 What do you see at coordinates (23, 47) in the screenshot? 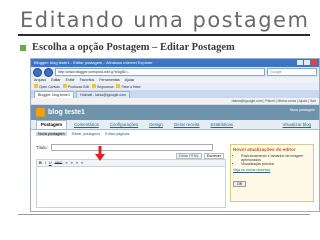
I see `bullet-marker` at bounding box center [23, 47].